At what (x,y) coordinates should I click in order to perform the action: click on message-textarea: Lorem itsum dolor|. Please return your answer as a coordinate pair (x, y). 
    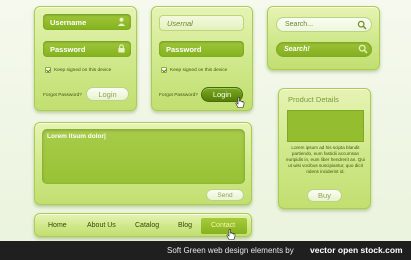
    Looking at the image, I should click on (143, 156).